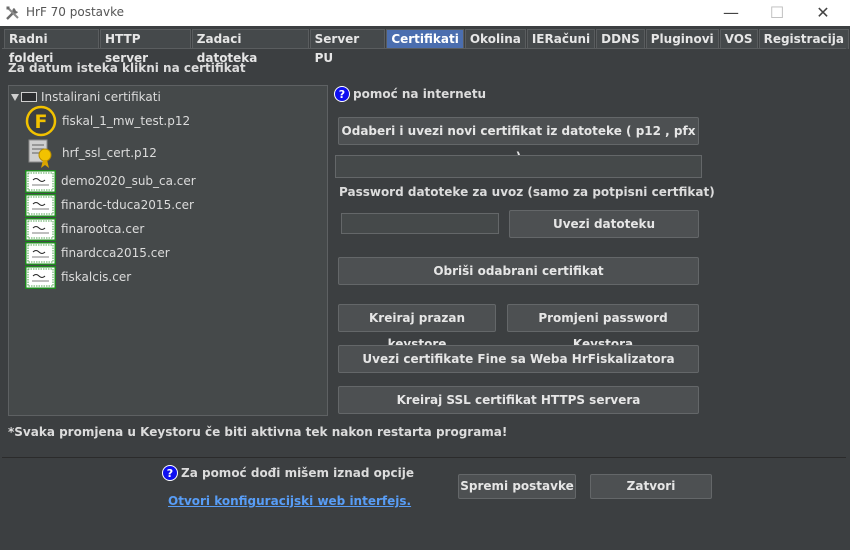 This screenshot has height=550, width=850. Describe the element at coordinates (109, 153) in the screenshot. I see `tree-item-label: hrf_ssl_cert.p12` at that location.